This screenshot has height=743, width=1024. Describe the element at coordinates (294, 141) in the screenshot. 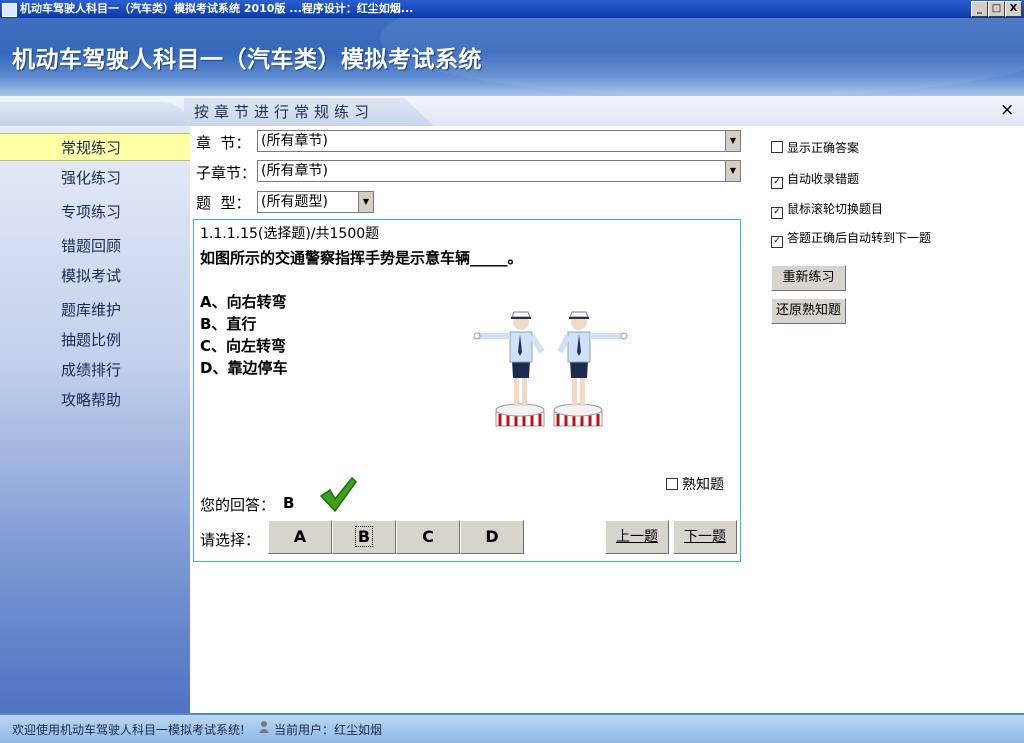

I see `chapter-select-value: (所有章节)` at that location.